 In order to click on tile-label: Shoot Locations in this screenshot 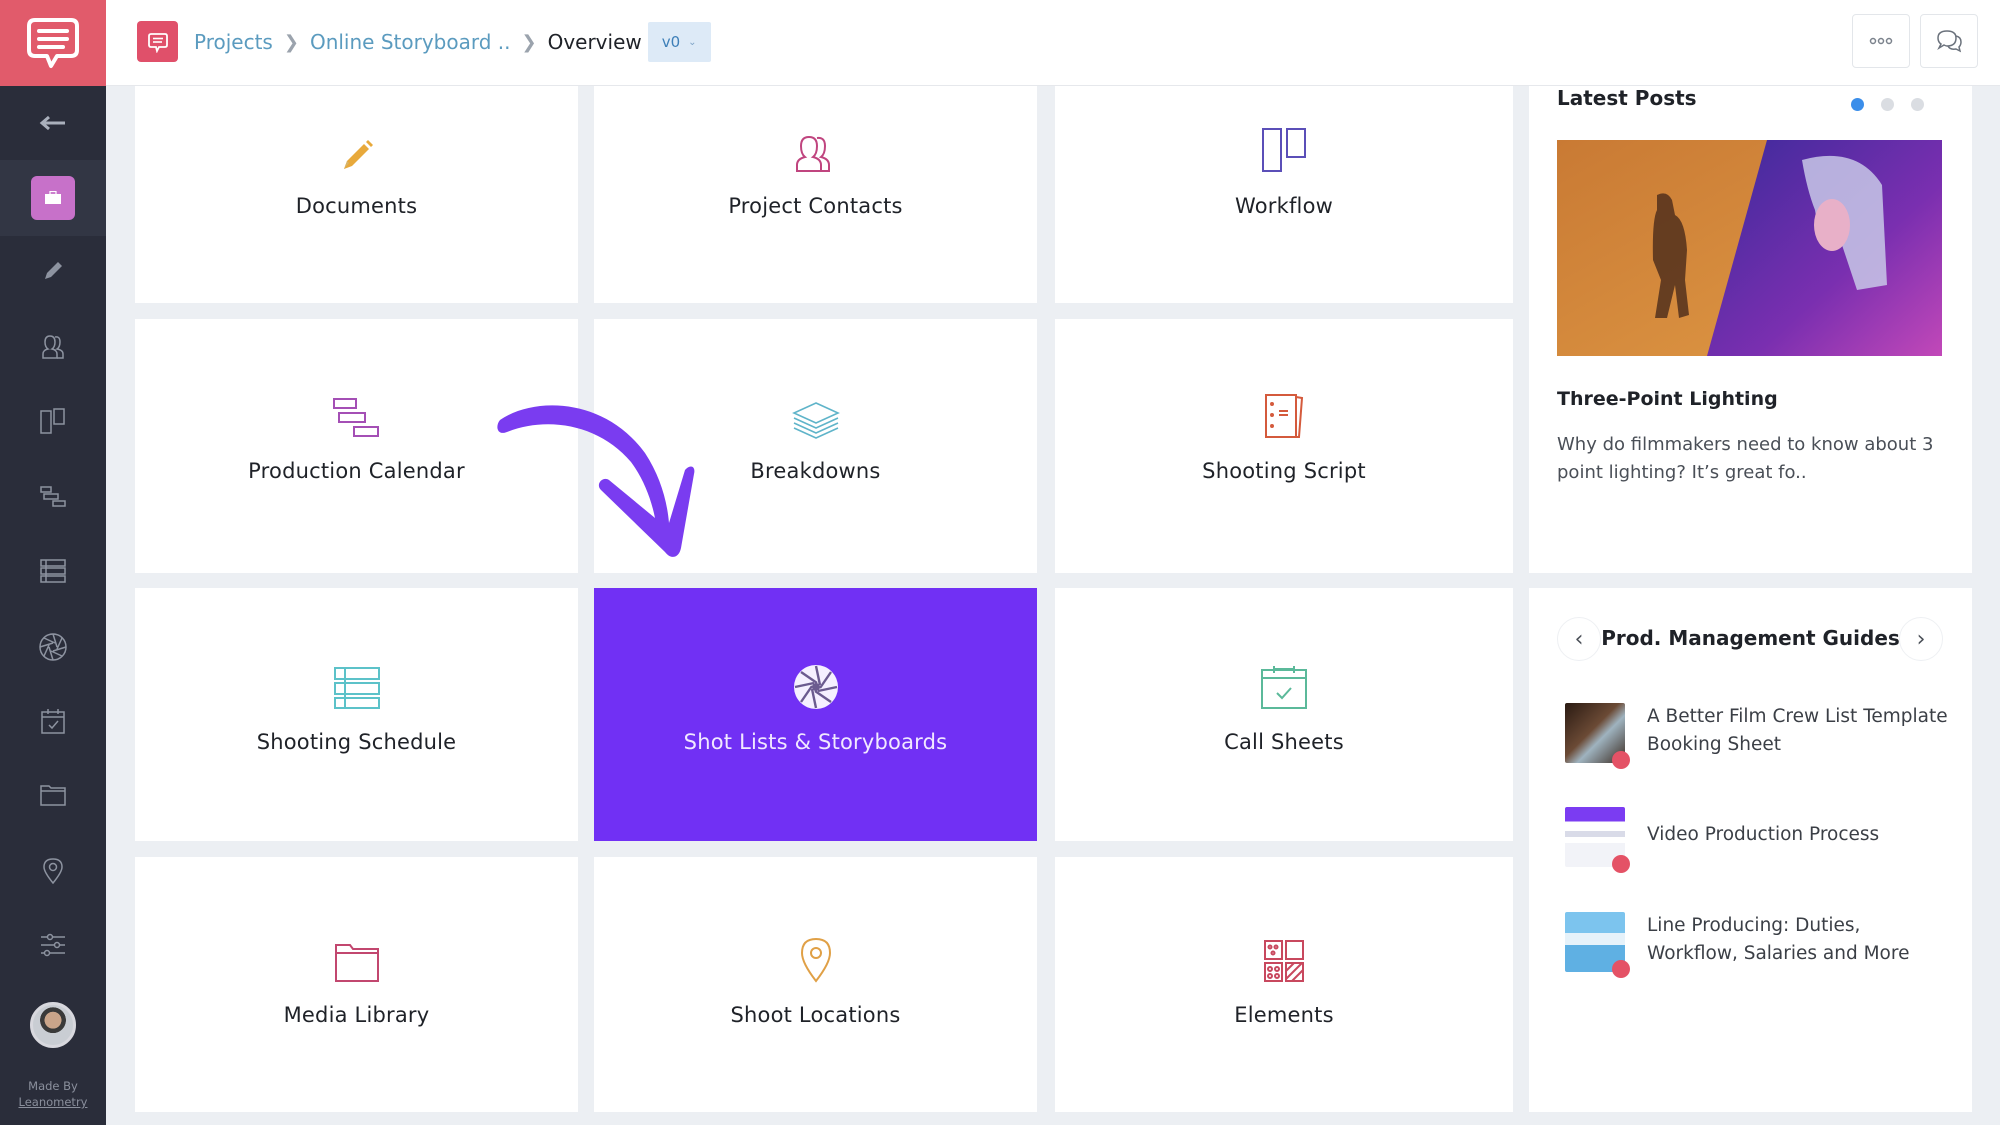, I will do `click(815, 1015)`.